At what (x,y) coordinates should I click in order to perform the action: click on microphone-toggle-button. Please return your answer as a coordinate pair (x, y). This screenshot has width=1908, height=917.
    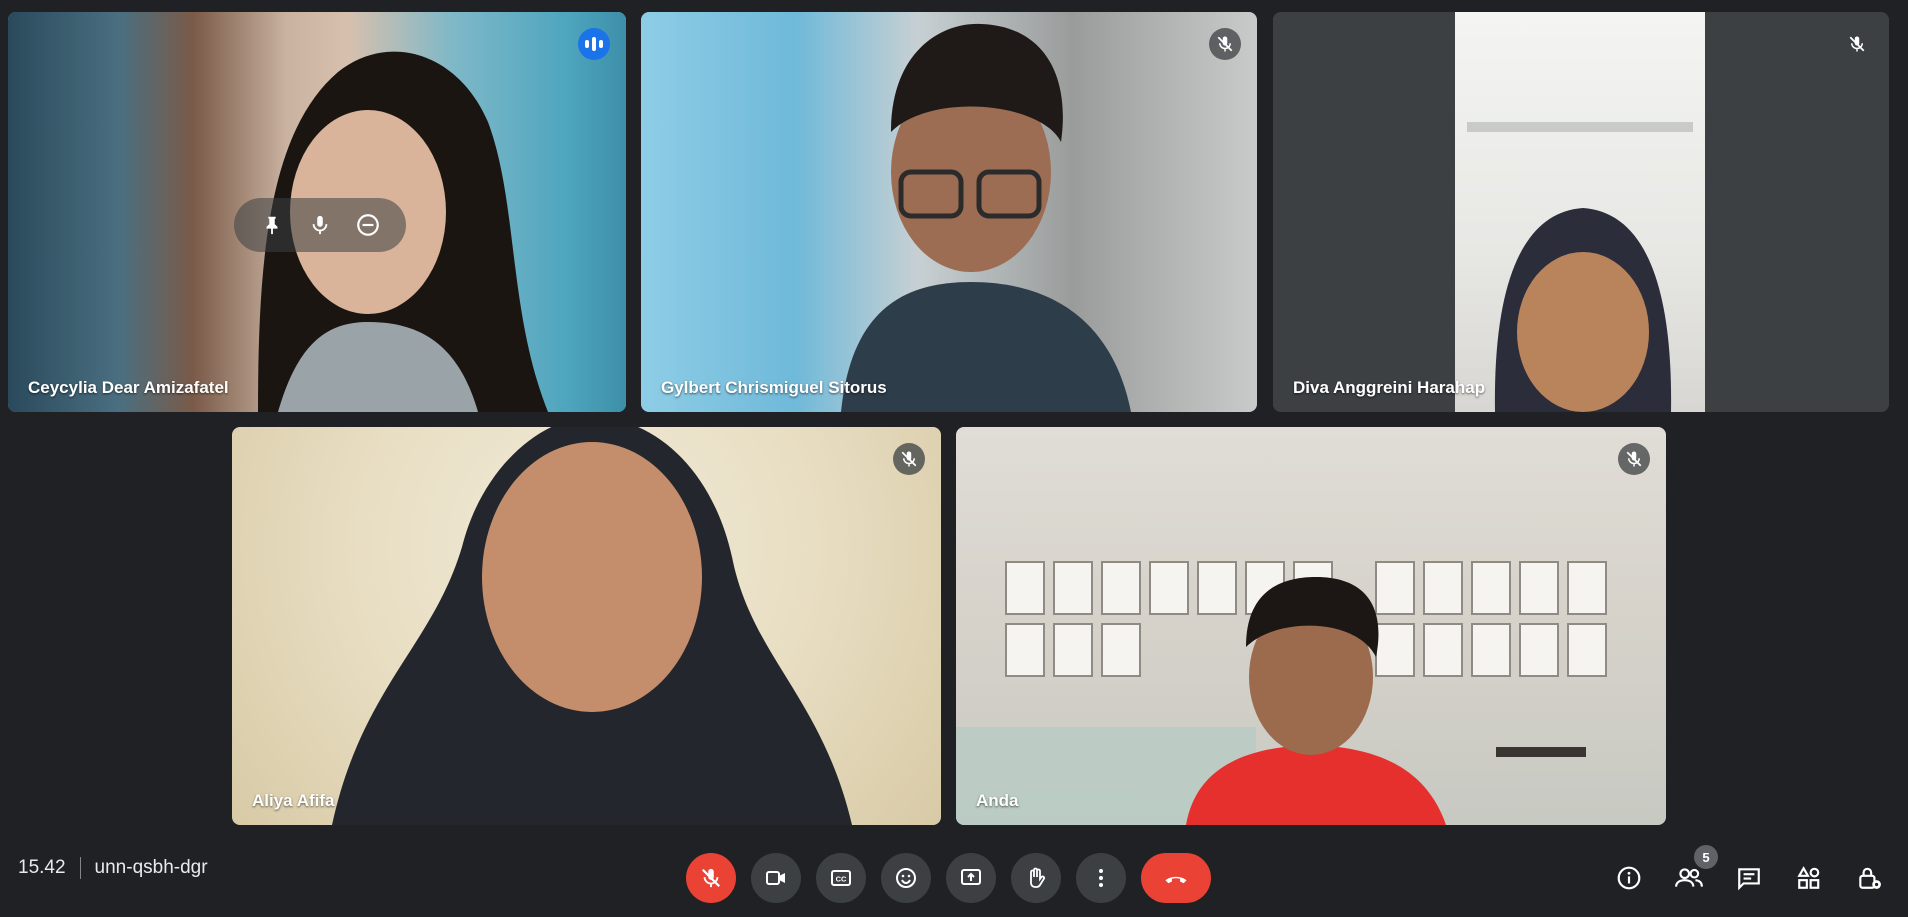
    Looking at the image, I should click on (711, 878).